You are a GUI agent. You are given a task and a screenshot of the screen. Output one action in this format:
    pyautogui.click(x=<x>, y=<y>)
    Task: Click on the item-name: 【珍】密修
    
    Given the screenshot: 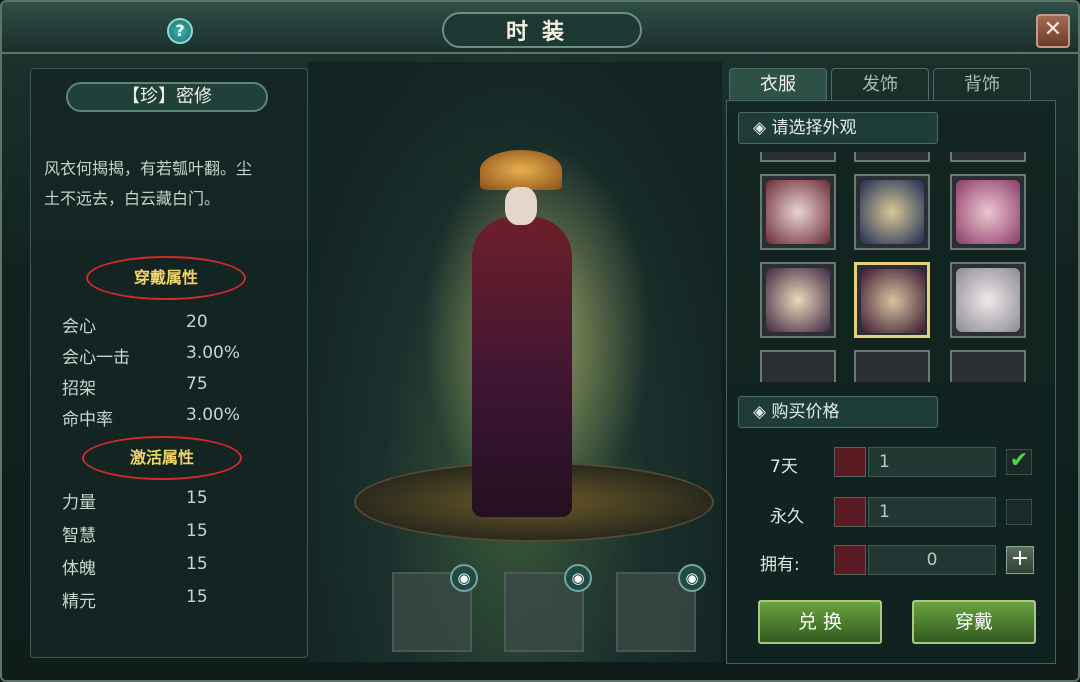 What is the action you would take?
    pyautogui.click(x=167, y=97)
    